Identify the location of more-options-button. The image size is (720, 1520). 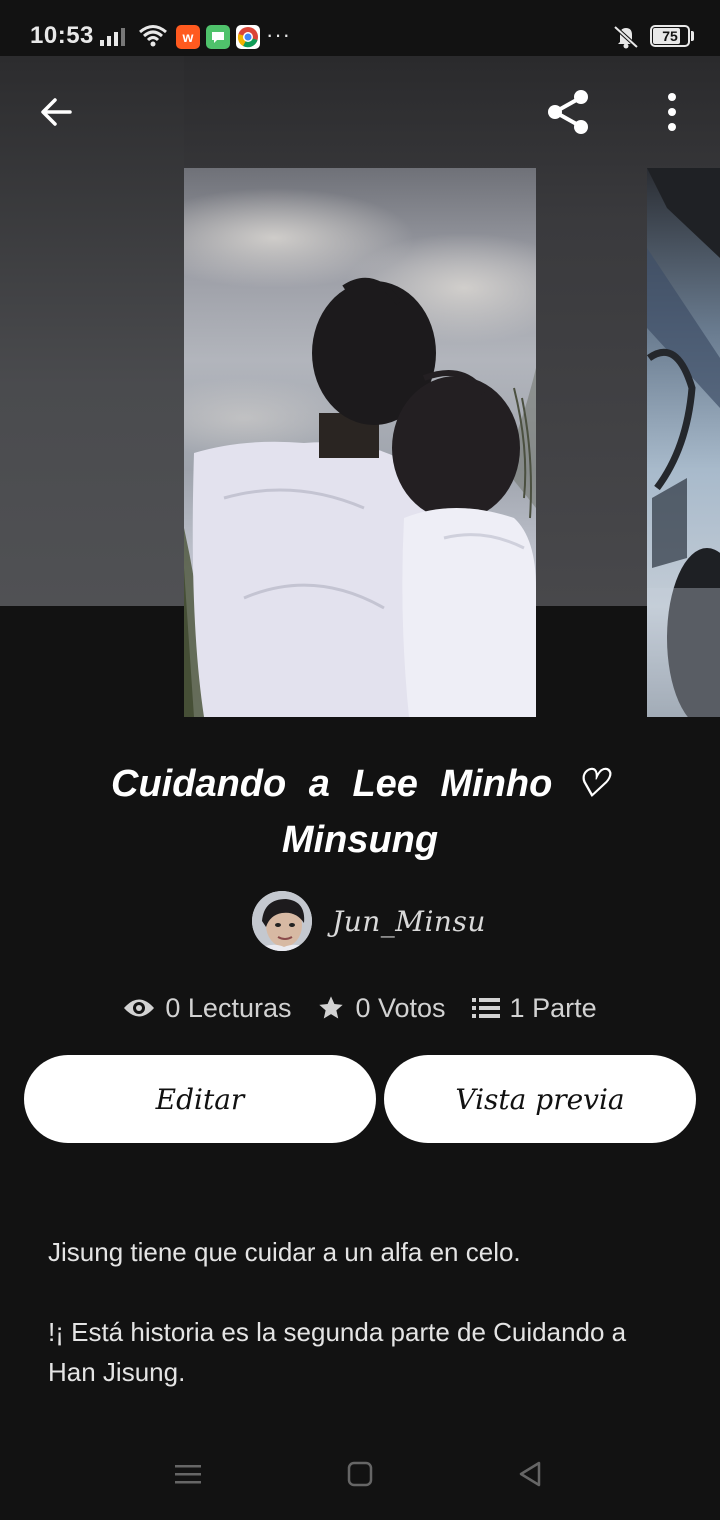
(672, 112).